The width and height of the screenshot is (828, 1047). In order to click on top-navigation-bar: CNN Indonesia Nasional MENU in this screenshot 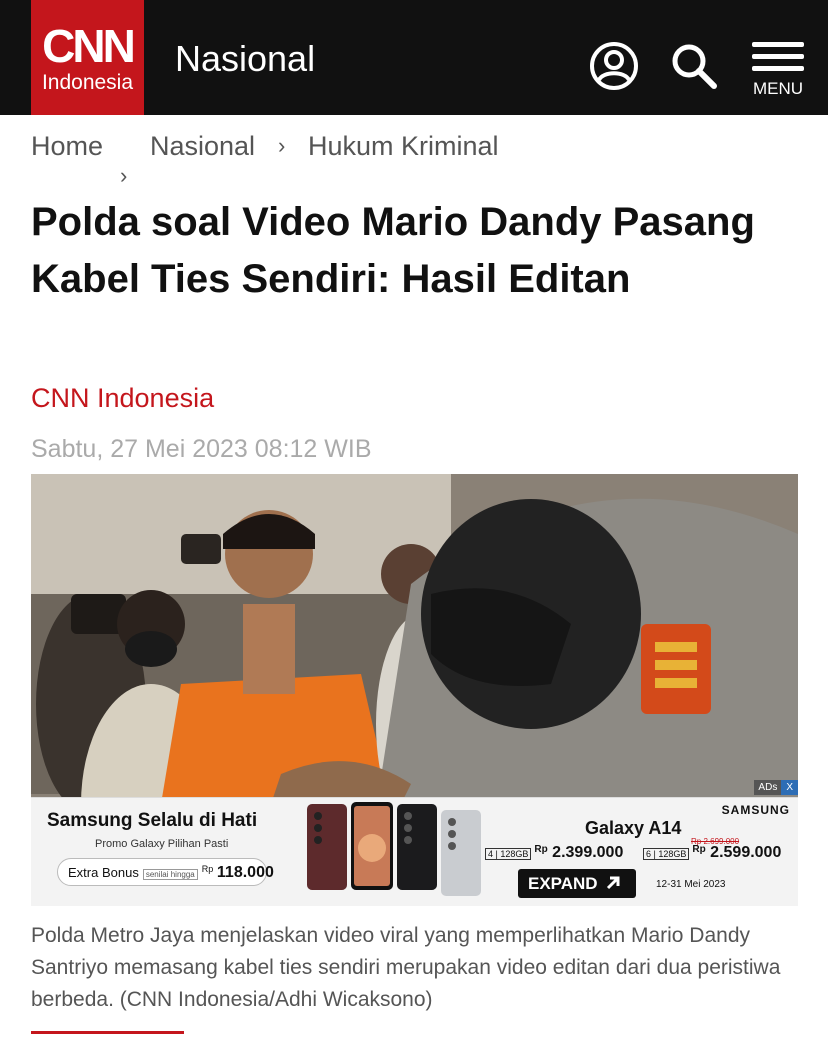, I will do `click(414, 57)`.